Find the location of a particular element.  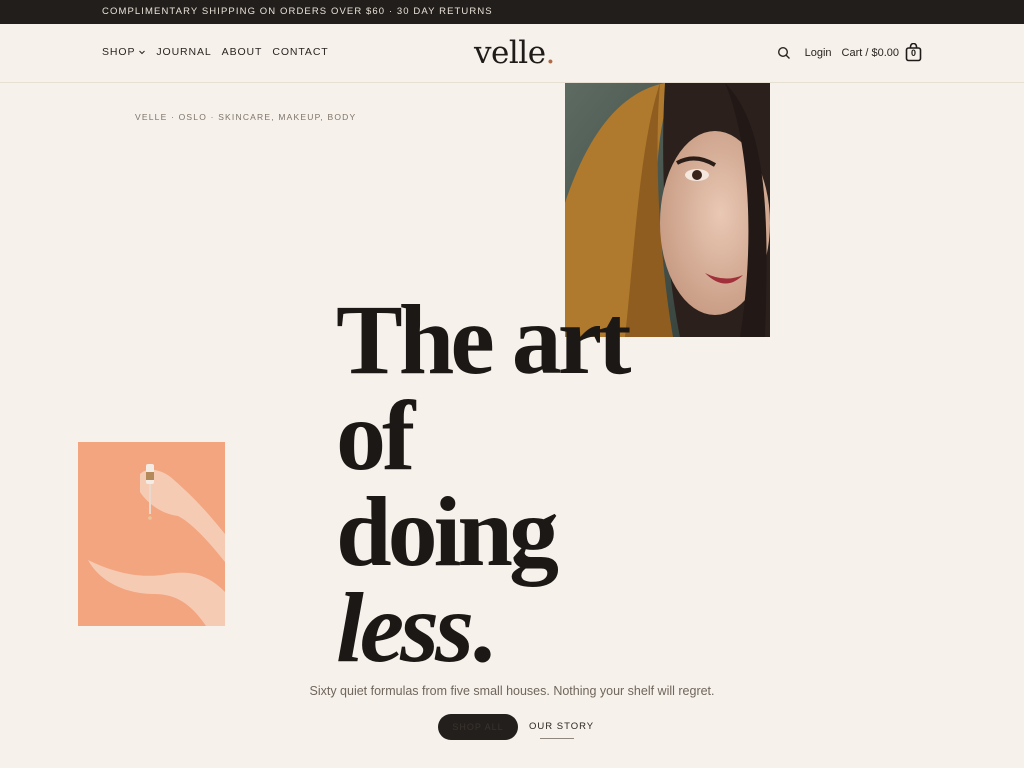

header-utilities: Login Cart / $0.00 0 is located at coordinates (849, 52).